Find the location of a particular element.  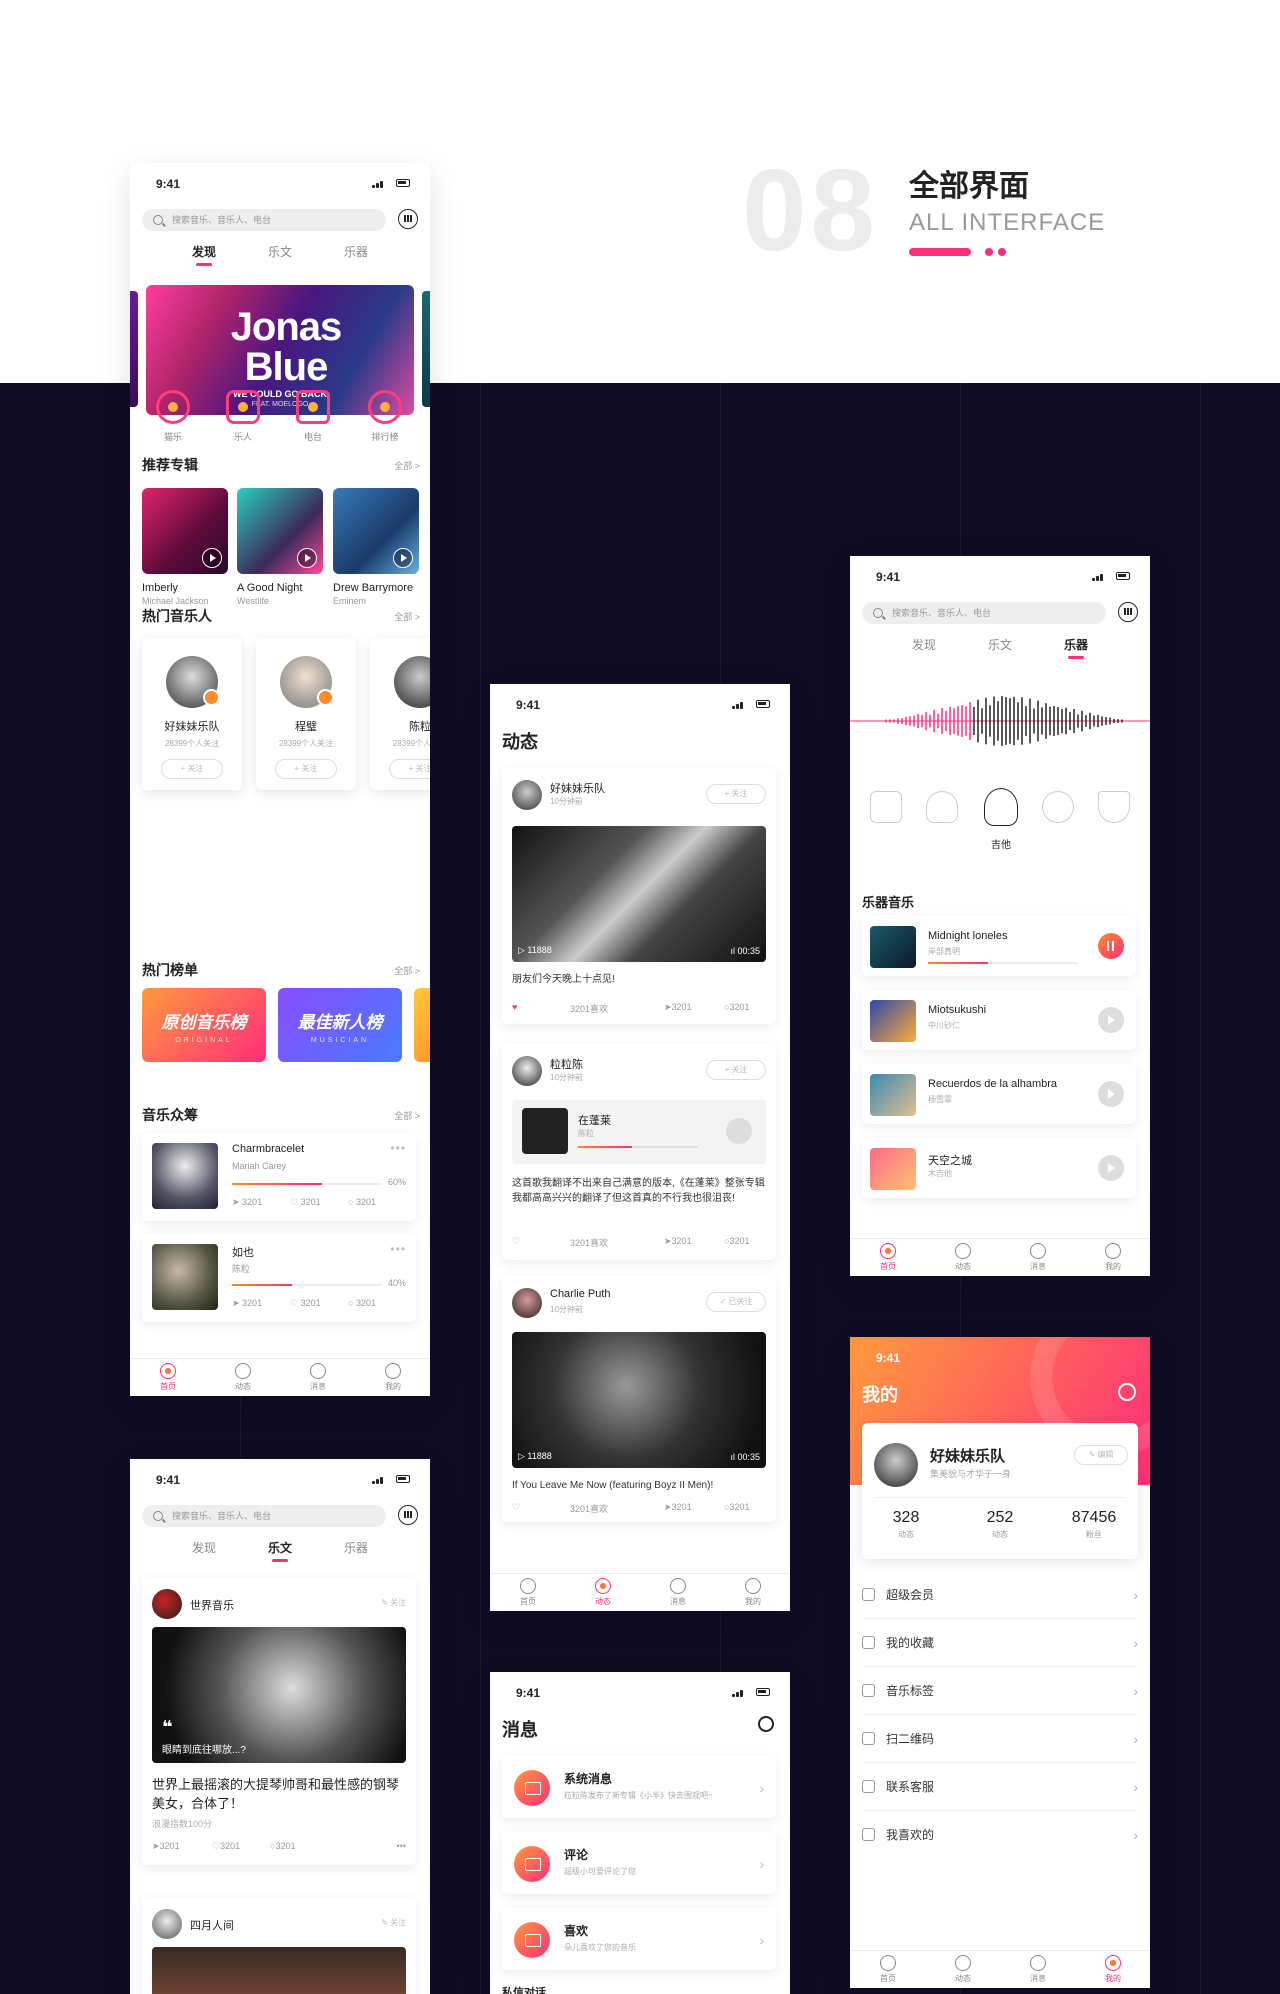

chart-card-partial is located at coordinates (422, 1025).